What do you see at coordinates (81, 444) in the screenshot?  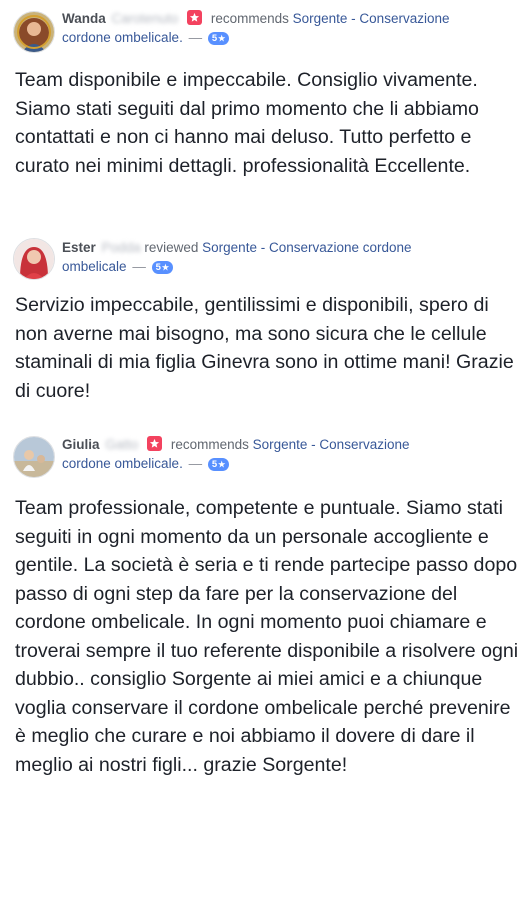 I see `reviewer-name: Giulia` at bounding box center [81, 444].